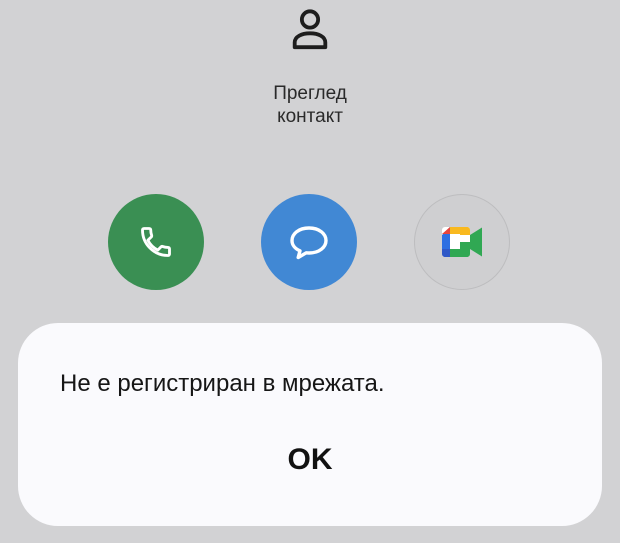 This screenshot has height=543, width=620. Describe the element at coordinates (222, 383) in the screenshot. I see `dialog-message: Не е регистриран в мрежата.` at that location.